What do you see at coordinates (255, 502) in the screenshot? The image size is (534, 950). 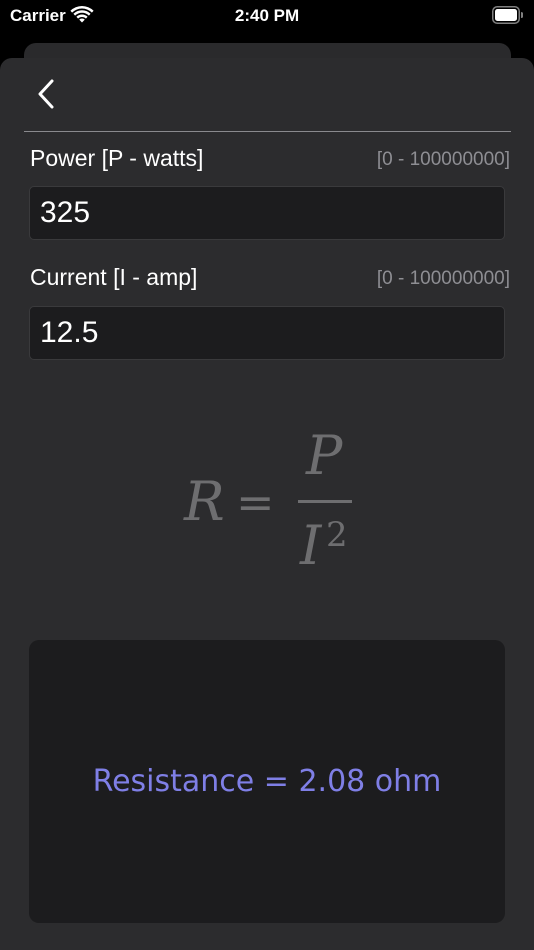 I see `formula-equals: =` at bounding box center [255, 502].